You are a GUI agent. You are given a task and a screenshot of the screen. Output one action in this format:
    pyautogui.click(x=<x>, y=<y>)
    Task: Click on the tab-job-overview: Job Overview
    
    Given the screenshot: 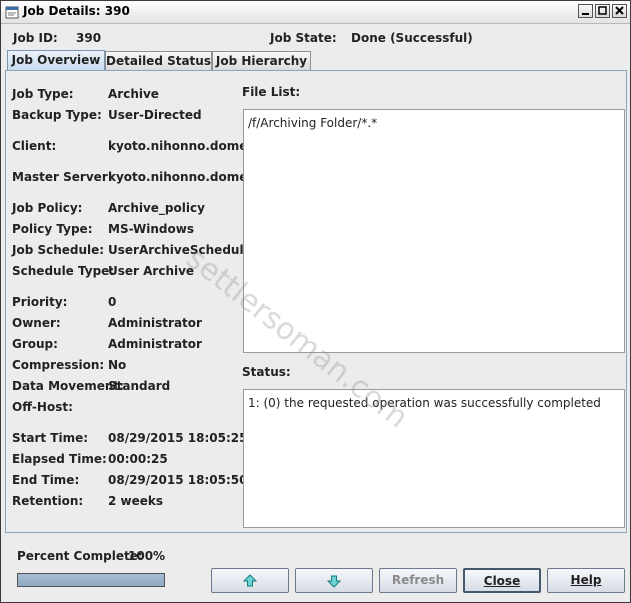 What is the action you would take?
    pyautogui.click(x=56, y=60)
    